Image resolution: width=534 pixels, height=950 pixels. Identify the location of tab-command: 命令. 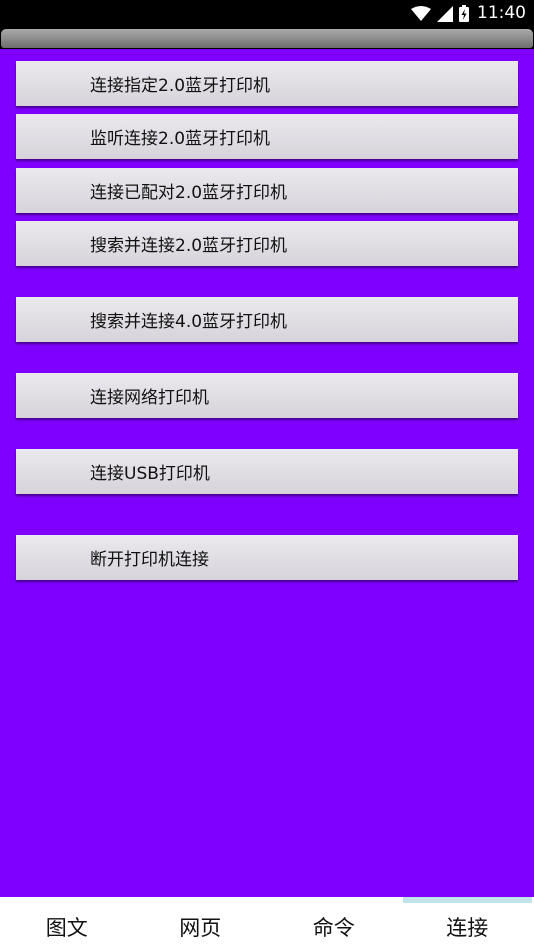
(334, 923).